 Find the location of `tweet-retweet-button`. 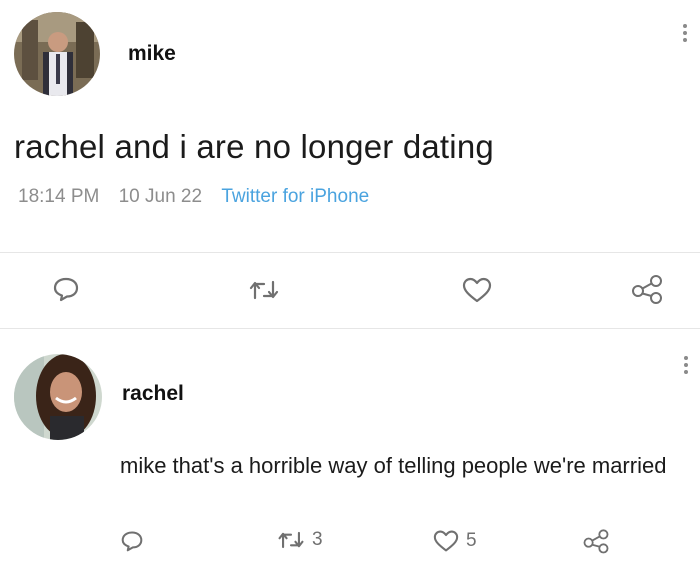

tweet-retweet-button is located at coordinates (264, 290).